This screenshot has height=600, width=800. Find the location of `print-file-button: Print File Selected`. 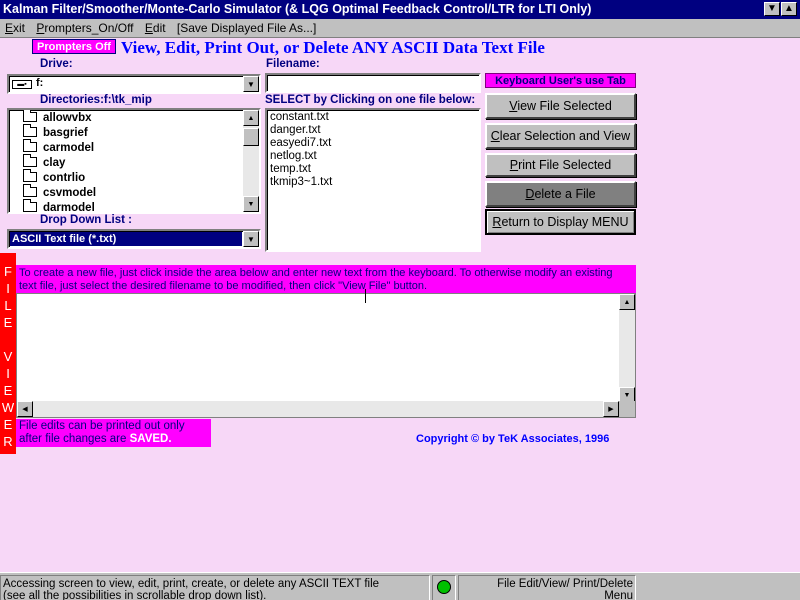

print-file-button: Print File Selected is located at coordinates (560, 165).